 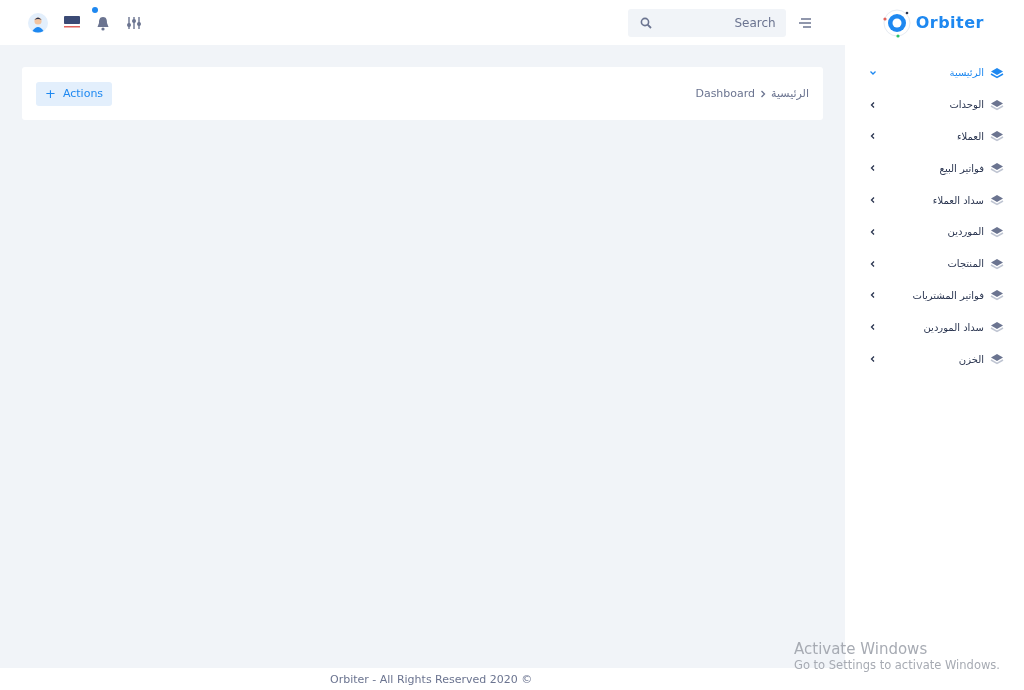 What do you see at coordinates (763, 93) in the screenshot?
I see `chevron-icon` at bounding box center [763, 93].